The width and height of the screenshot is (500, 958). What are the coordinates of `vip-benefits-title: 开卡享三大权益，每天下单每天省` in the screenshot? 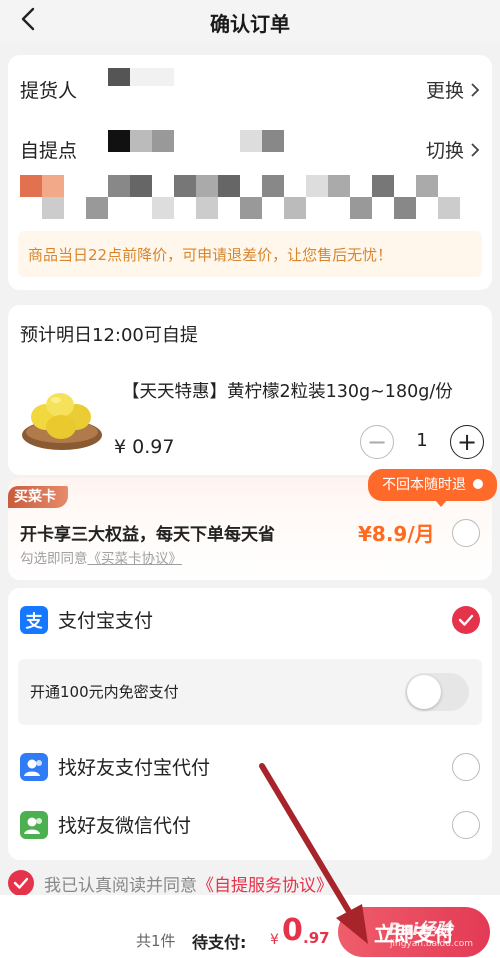 It's located at (147, 535).